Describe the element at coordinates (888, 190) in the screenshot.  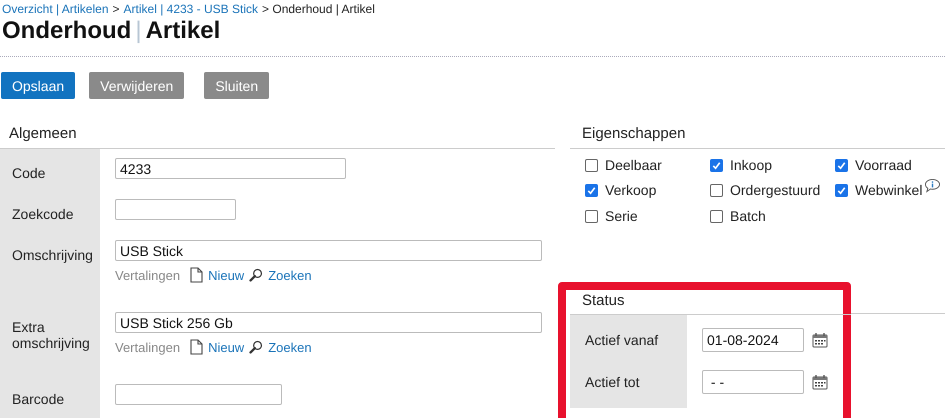
I see `checkbox-label: Webwinkel` at that location.